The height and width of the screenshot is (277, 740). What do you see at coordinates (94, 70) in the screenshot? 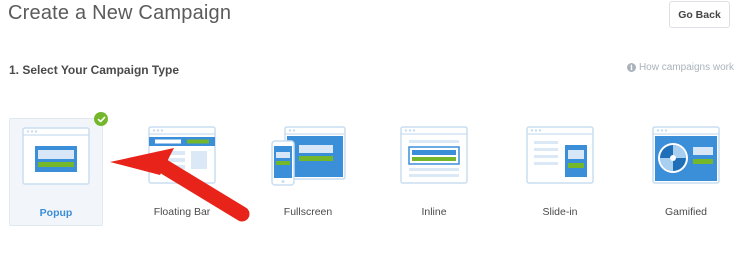
I see `section-title: 1. Select Your Campaign Type` at bounding box center [94, 70].